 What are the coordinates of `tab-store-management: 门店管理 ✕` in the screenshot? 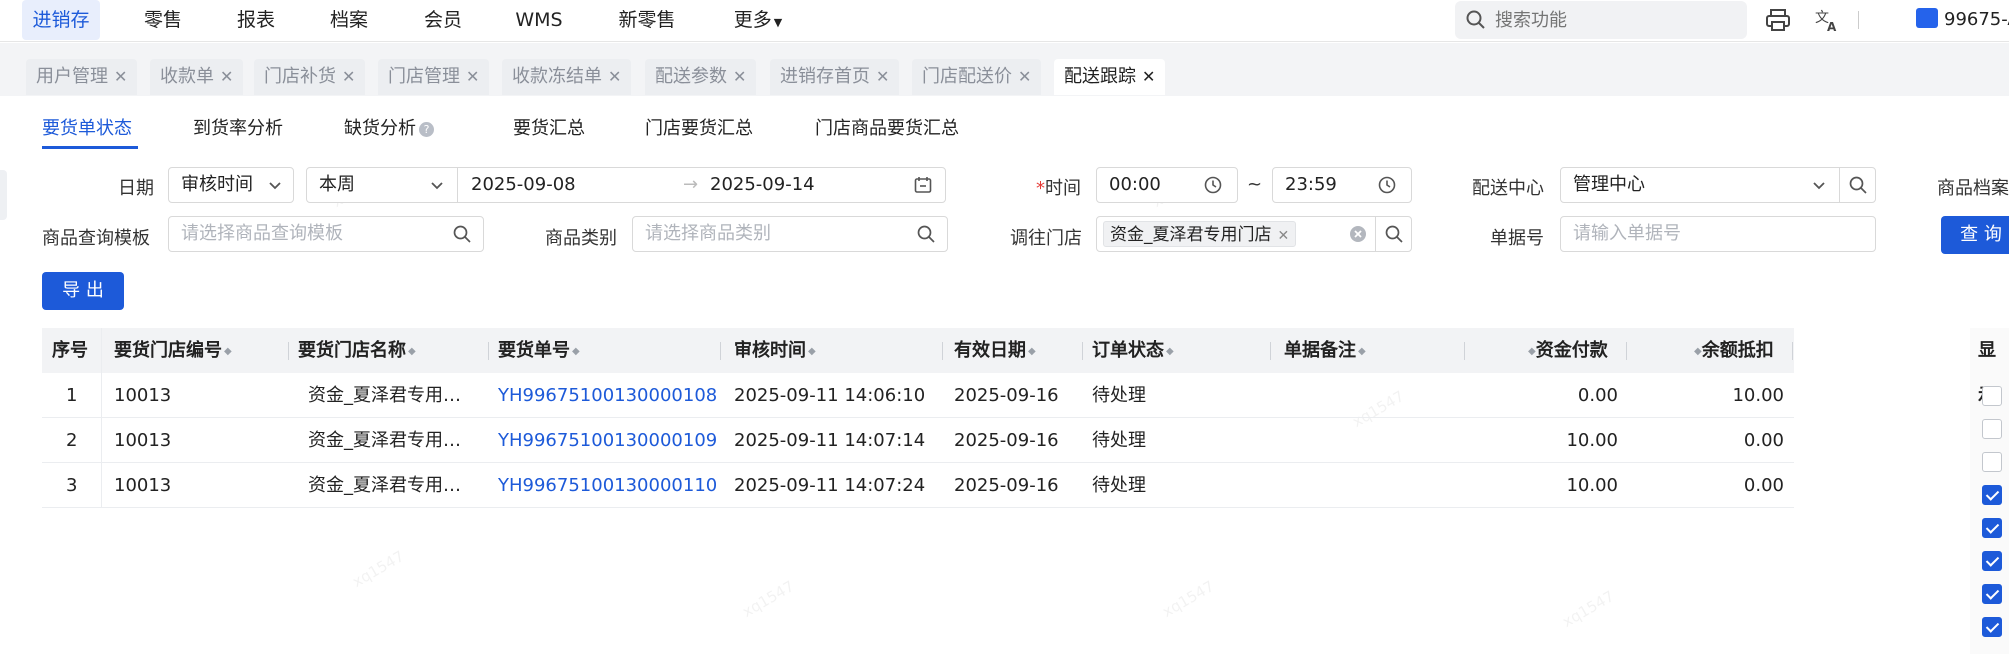 It's located at (434, 77).